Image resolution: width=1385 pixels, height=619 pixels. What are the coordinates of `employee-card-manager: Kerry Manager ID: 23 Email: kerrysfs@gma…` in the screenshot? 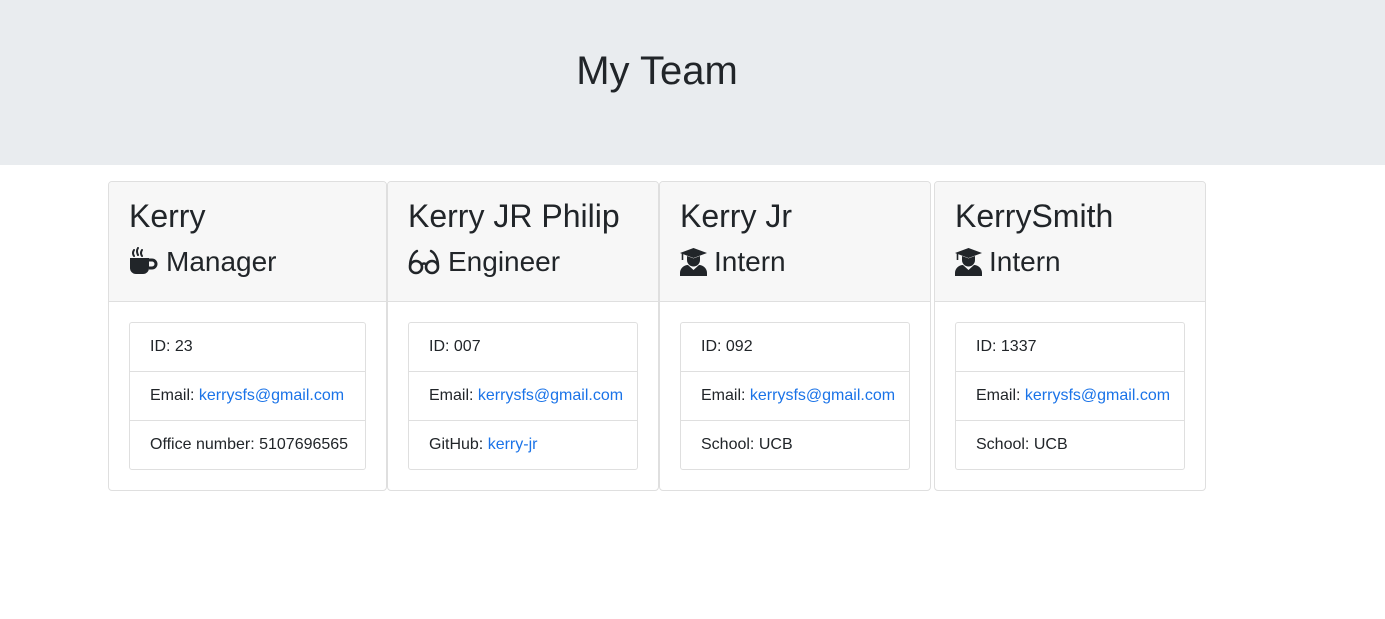 It's located at (247, 336).